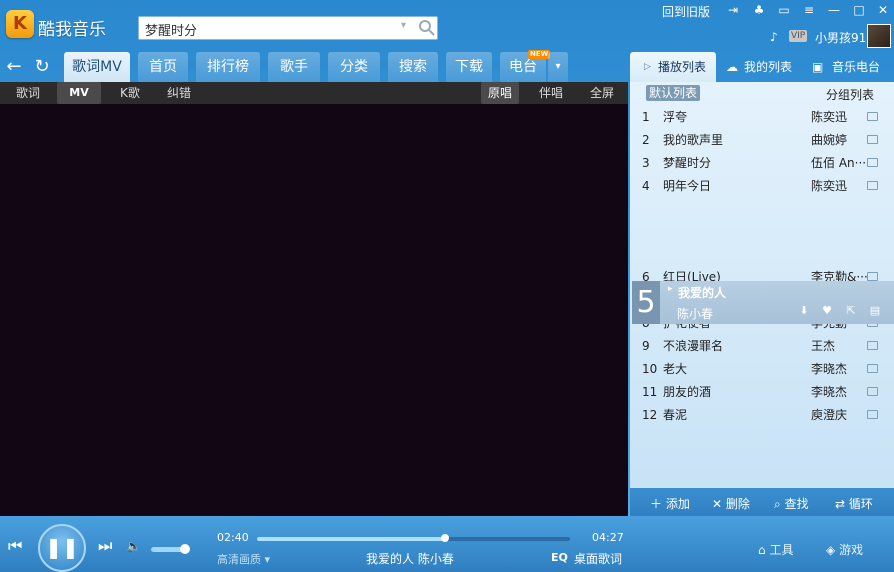 Image resolution: width=894 pixels, height=572 pixels. What do you see at coordinates (602, 93) in the screenshot?
I see `fullscreen-button: 全屏` at bounding box center [602, 93].